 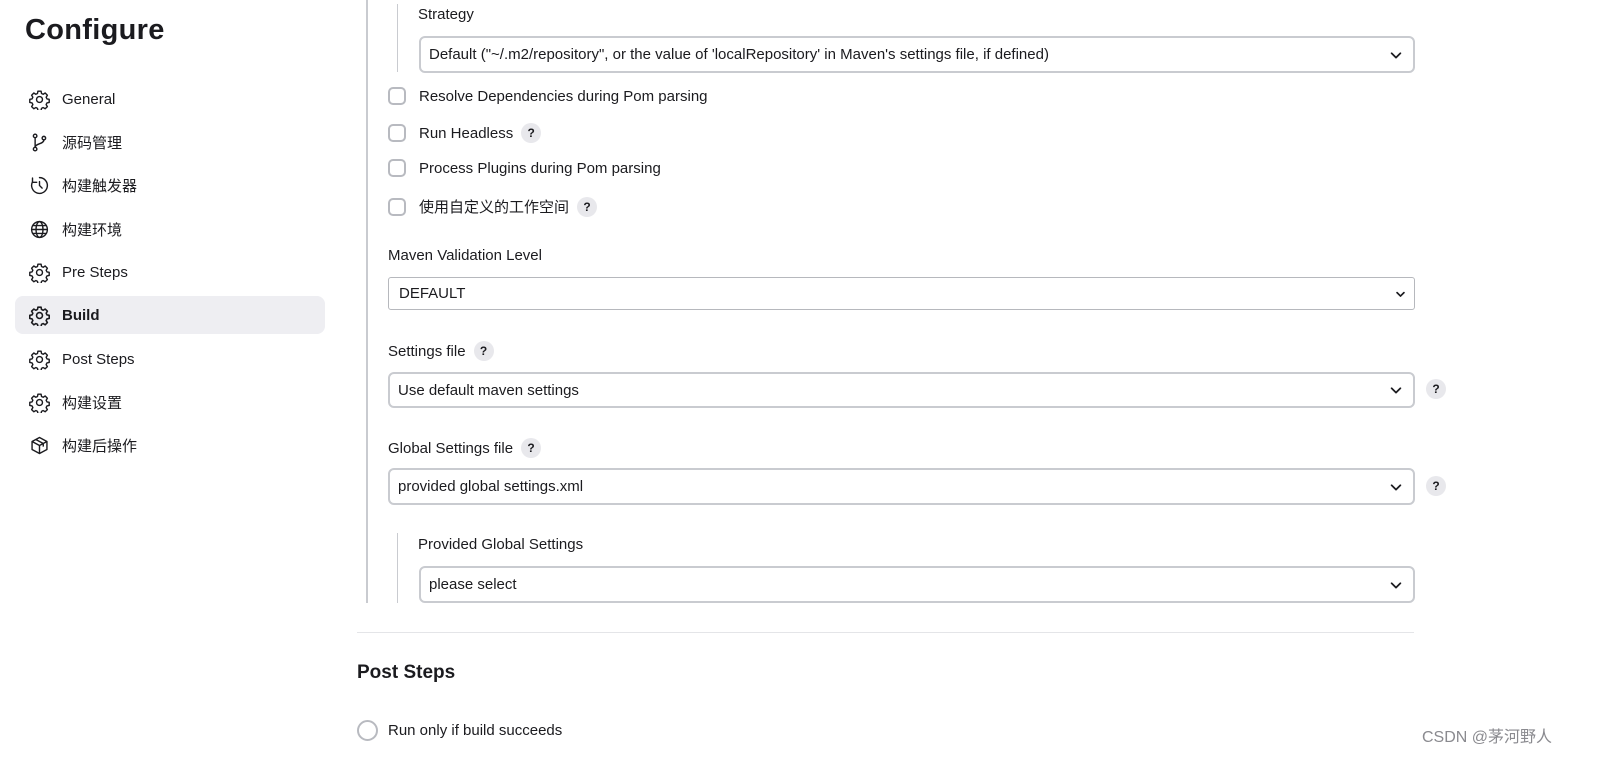 I want to click on sidebar-item-post-build-actions: 构建后操作, so click(x=170, y=445).